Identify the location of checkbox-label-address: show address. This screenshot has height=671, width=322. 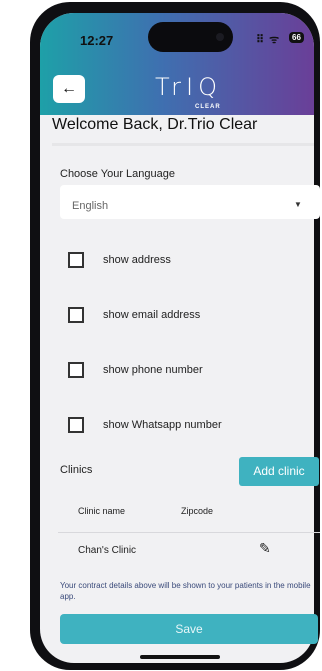
(137, 260).